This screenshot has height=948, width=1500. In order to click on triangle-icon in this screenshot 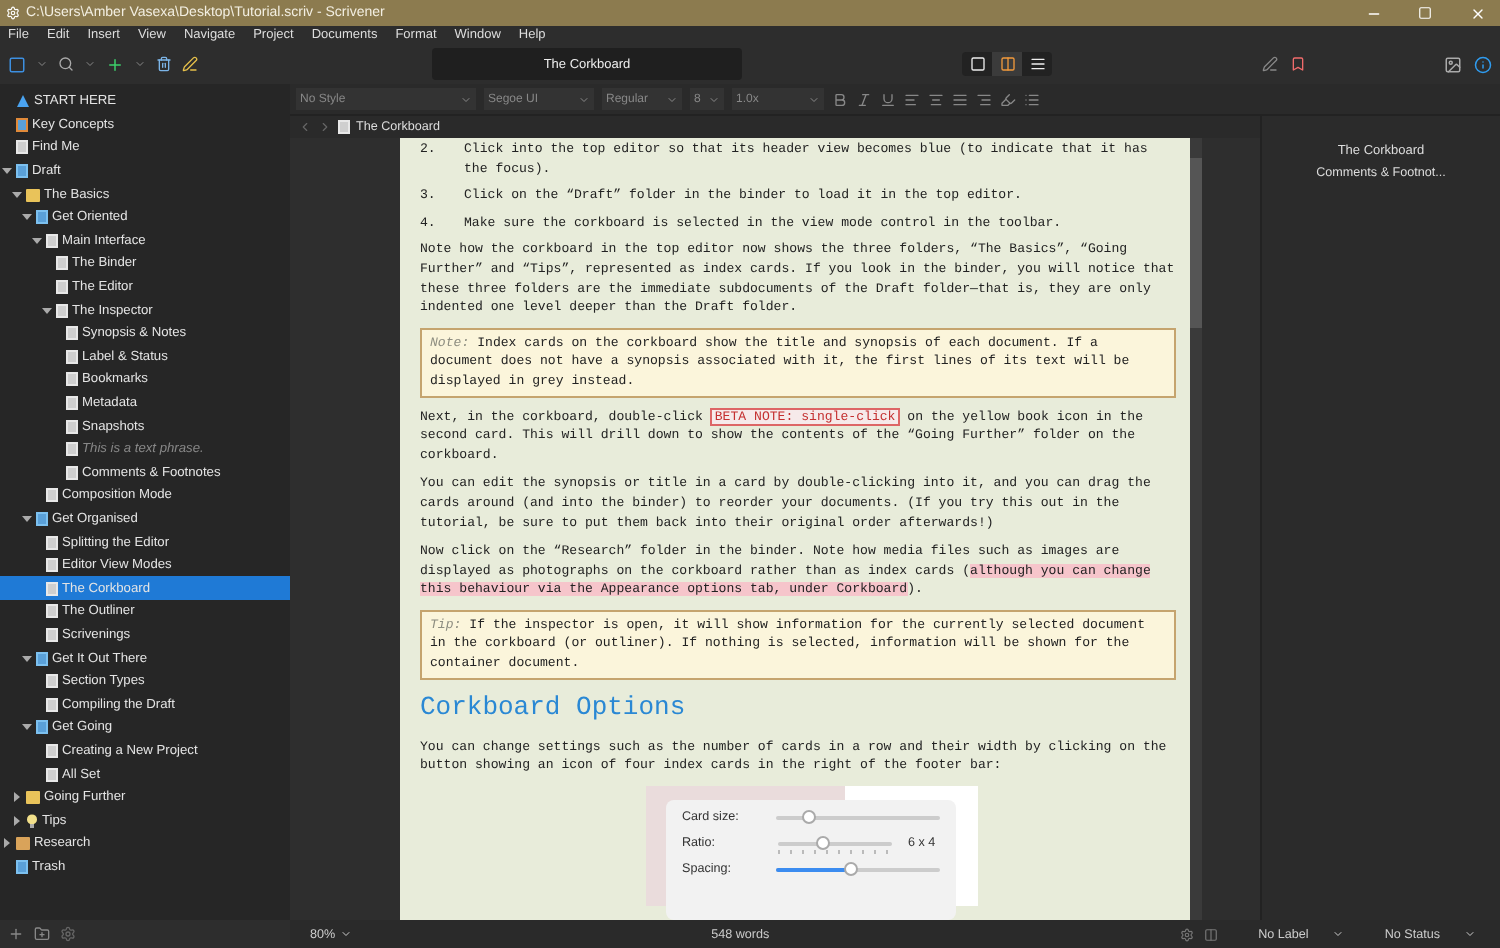, I will do `click(23, 101)`.